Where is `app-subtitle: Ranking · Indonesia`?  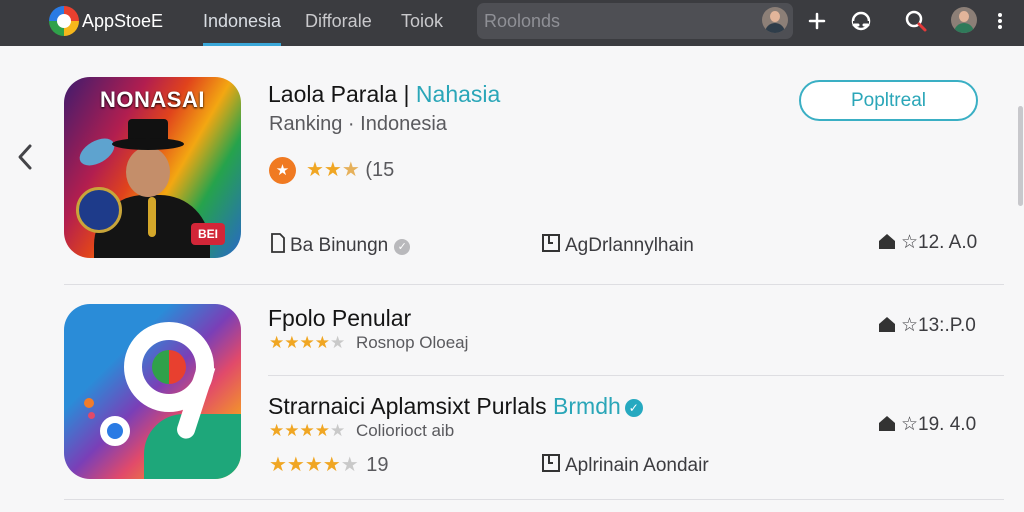 app-subtitle: Ranking · Indonesia is located at coordinates (358, 124).